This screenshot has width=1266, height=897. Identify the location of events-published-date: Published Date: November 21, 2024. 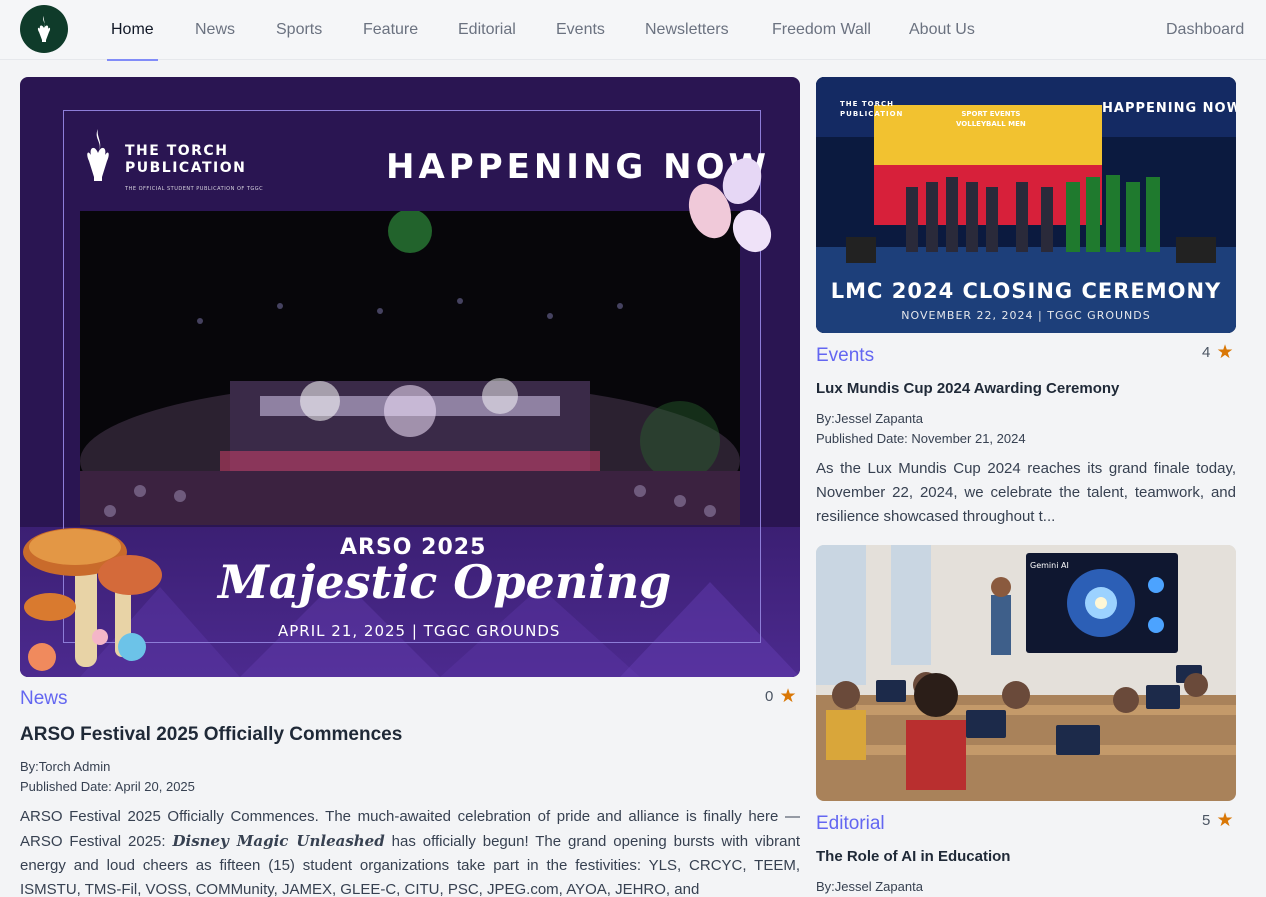
(921, 438).